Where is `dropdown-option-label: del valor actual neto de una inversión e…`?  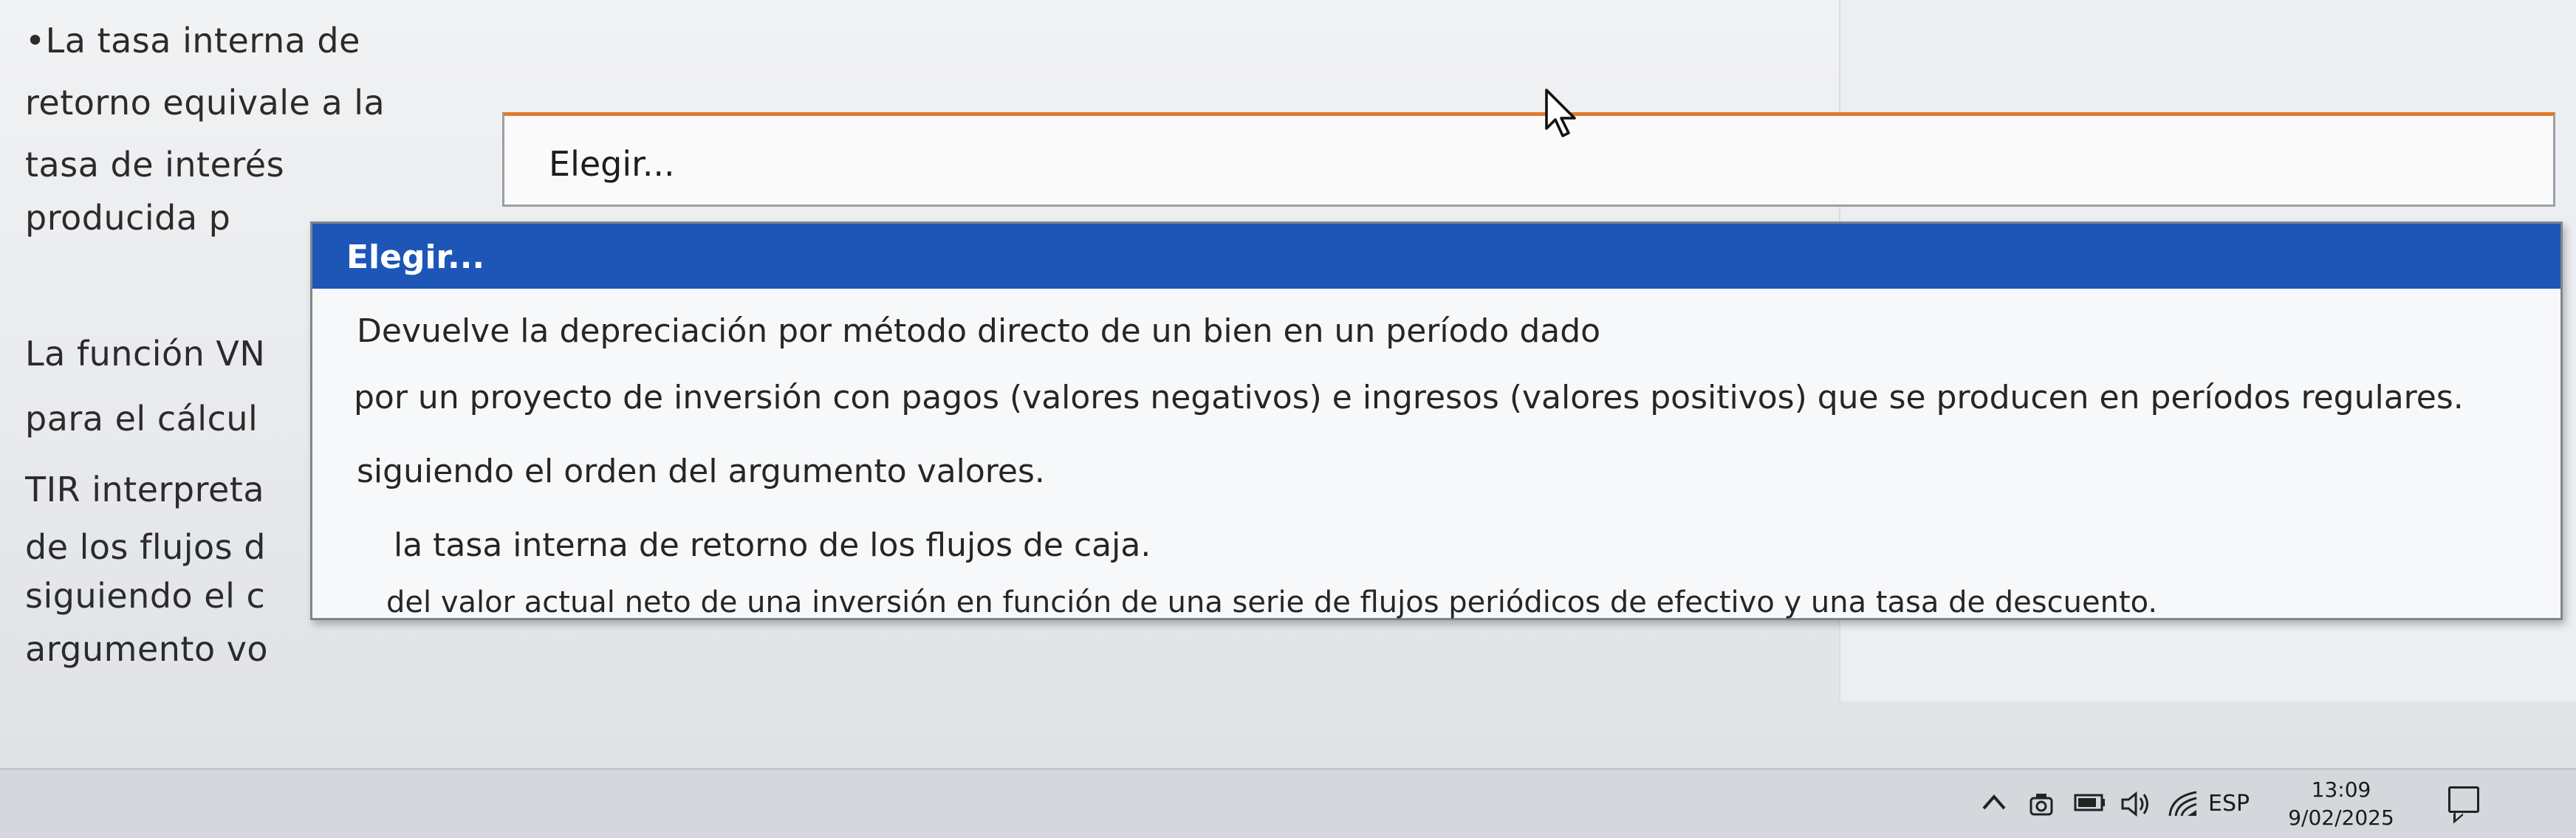 dropdown-option-label: del valor actual neto de una inversión e… is located at coordinates (1272, 602).